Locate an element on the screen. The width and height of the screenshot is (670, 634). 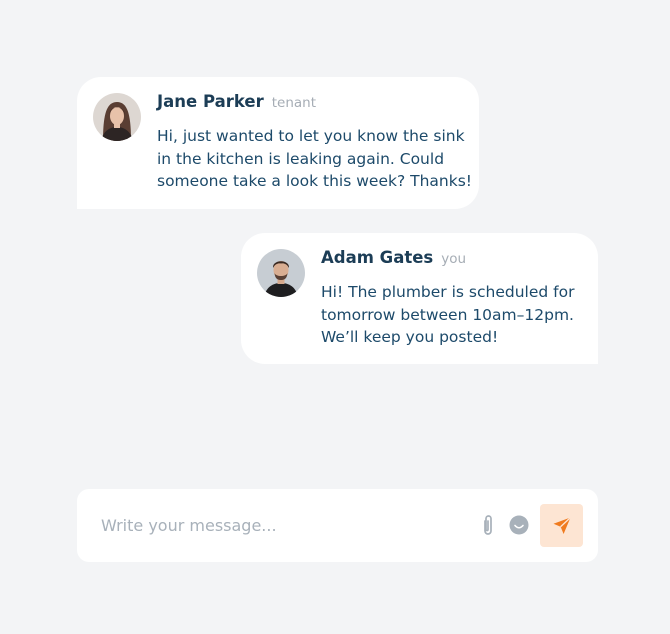
paperclip-icon is located at coordinates (488, 525).